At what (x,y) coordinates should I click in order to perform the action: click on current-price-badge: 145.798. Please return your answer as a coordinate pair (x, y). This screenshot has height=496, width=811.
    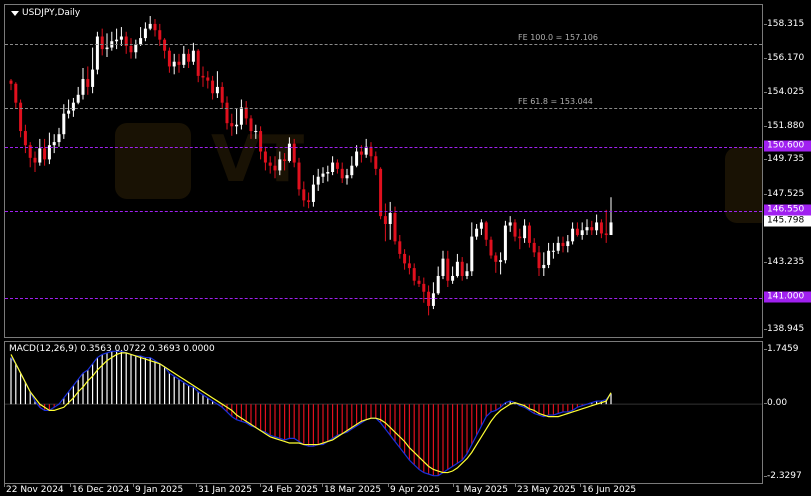
    Looking at the image, I should click on (787, 221).